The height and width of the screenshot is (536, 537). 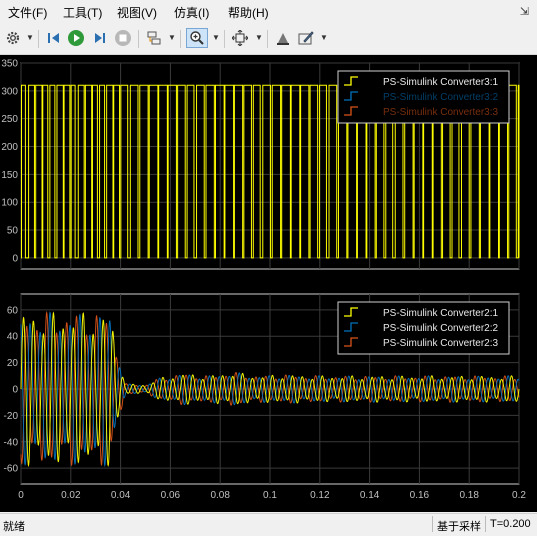 I want to click on x-tick-label: 0.02, so click(x=71, y=495).